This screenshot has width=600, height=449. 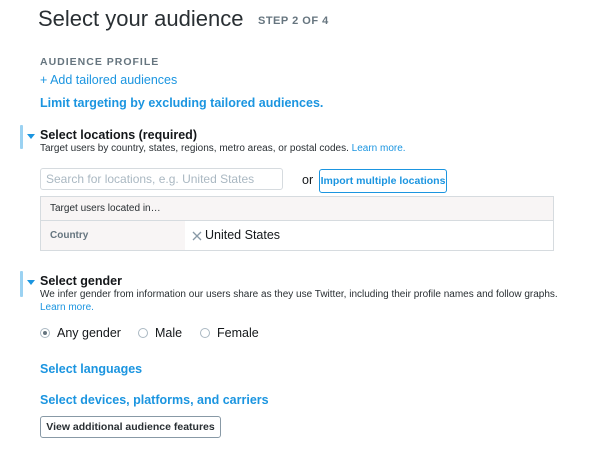 I want to click on gender-option-male: Male, so click(x=160, y=333).